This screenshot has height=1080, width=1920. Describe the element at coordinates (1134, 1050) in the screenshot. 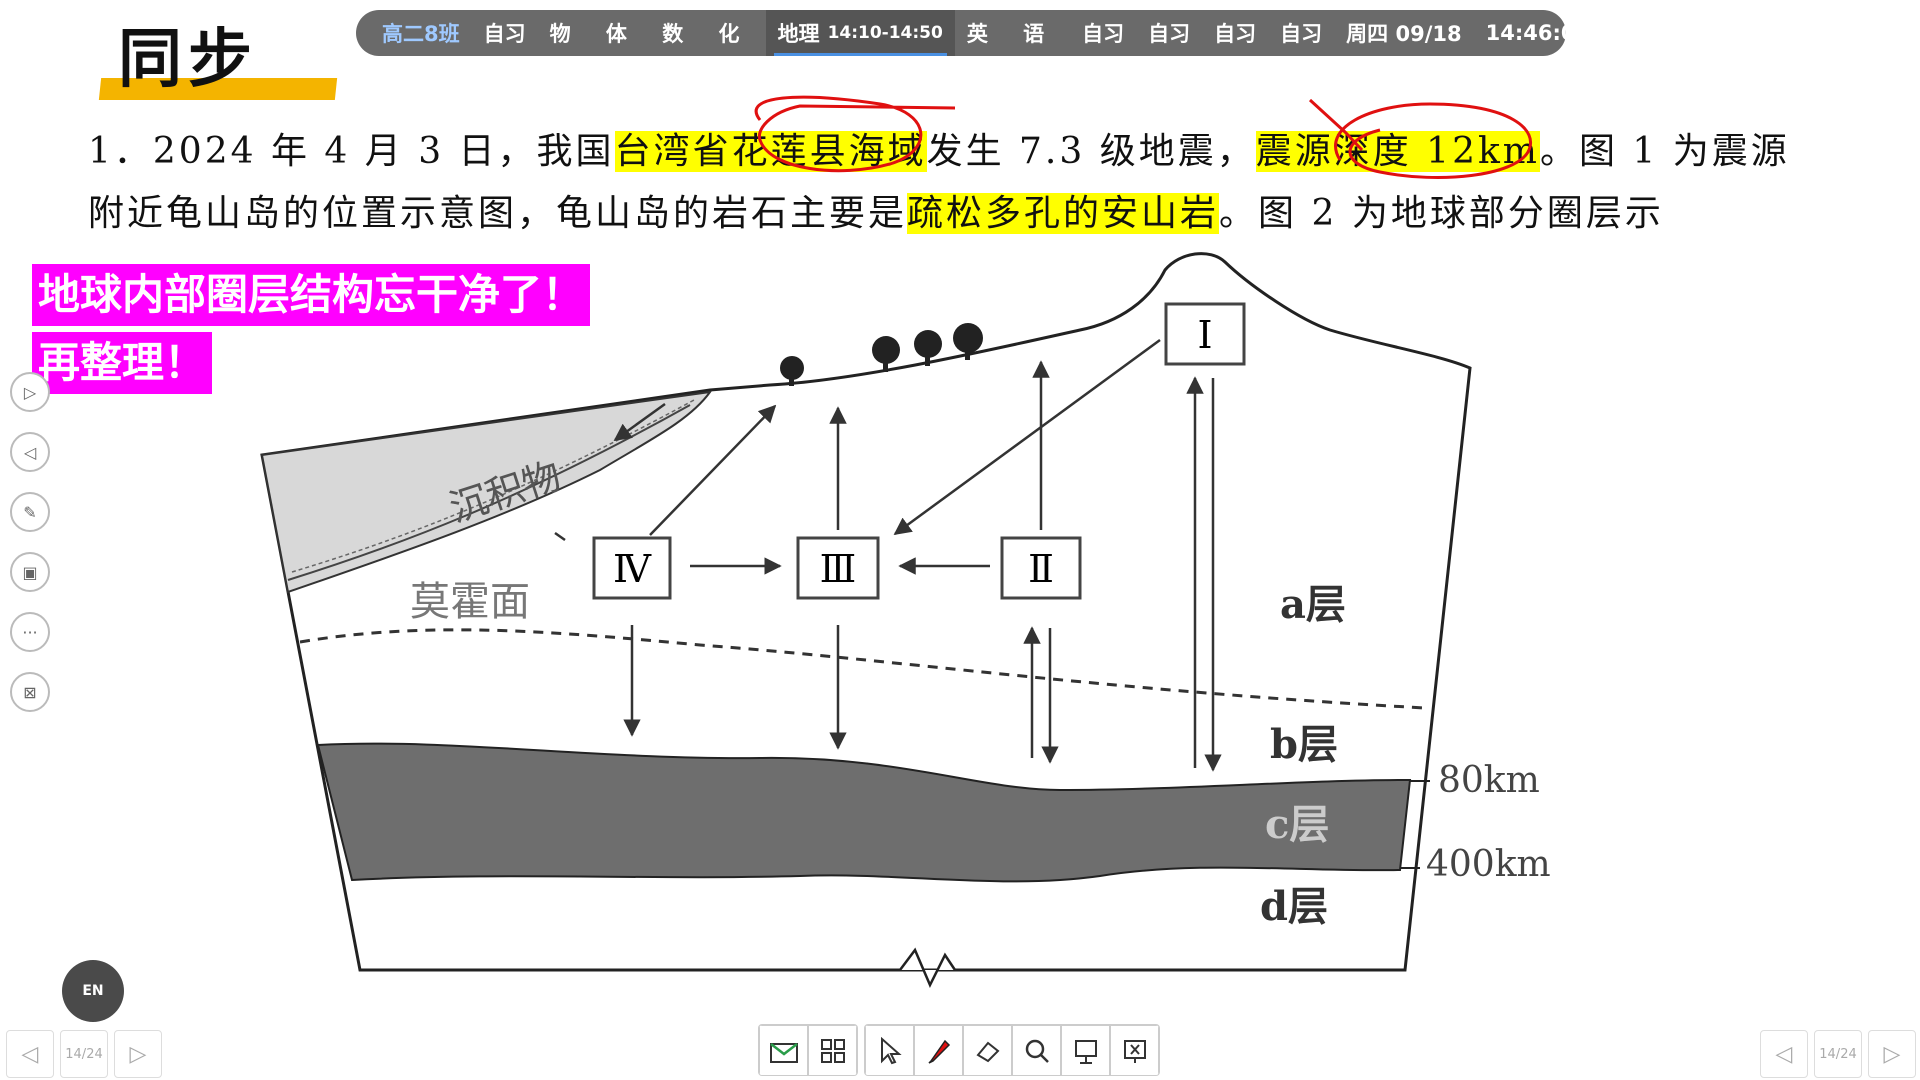

I see `close-slide-icon` at that location.